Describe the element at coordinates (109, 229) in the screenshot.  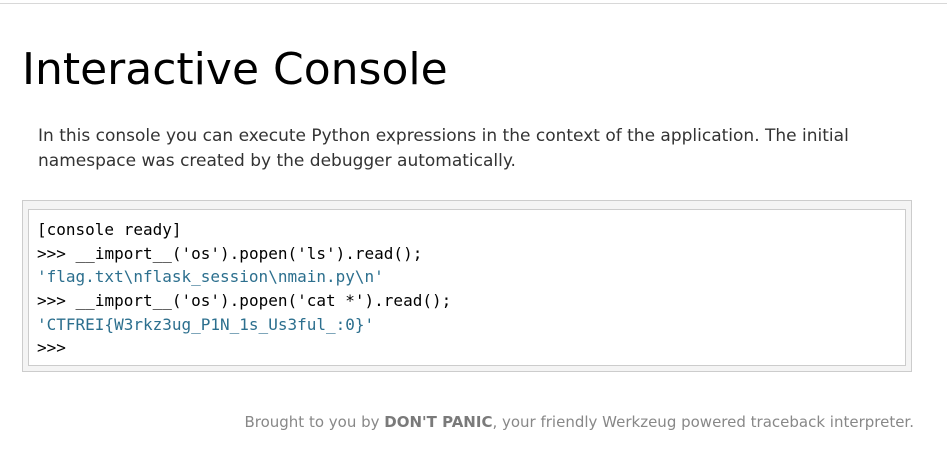
I see `console-output-text: [console ready]` at that location.